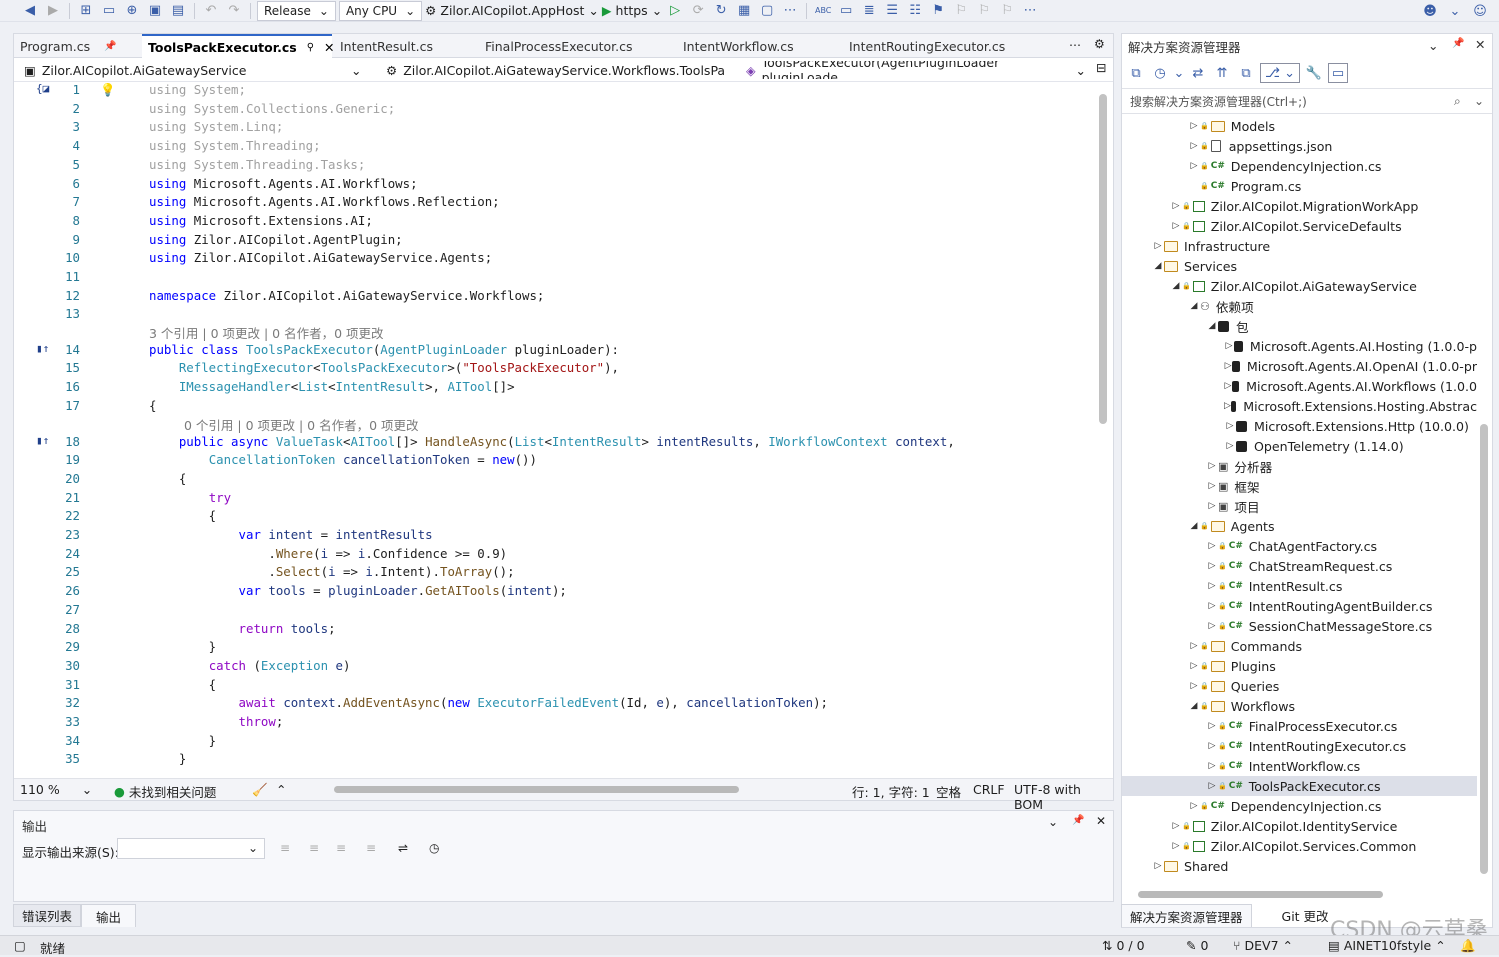 This screenshot has height=957, width=1499. What do you see at coordinates (47, 915) in the screenshot?
I see `tab-error-list: 错误列表` at bounding box center [47, 915].